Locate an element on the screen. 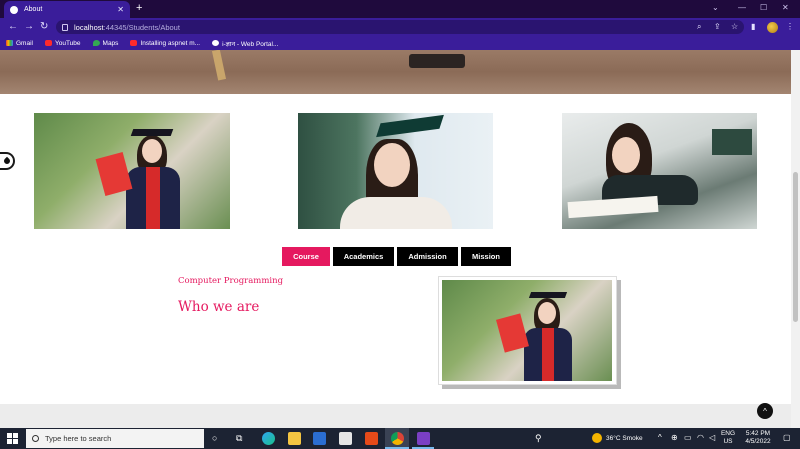  drop-icon is located at coordinates (6, 161).